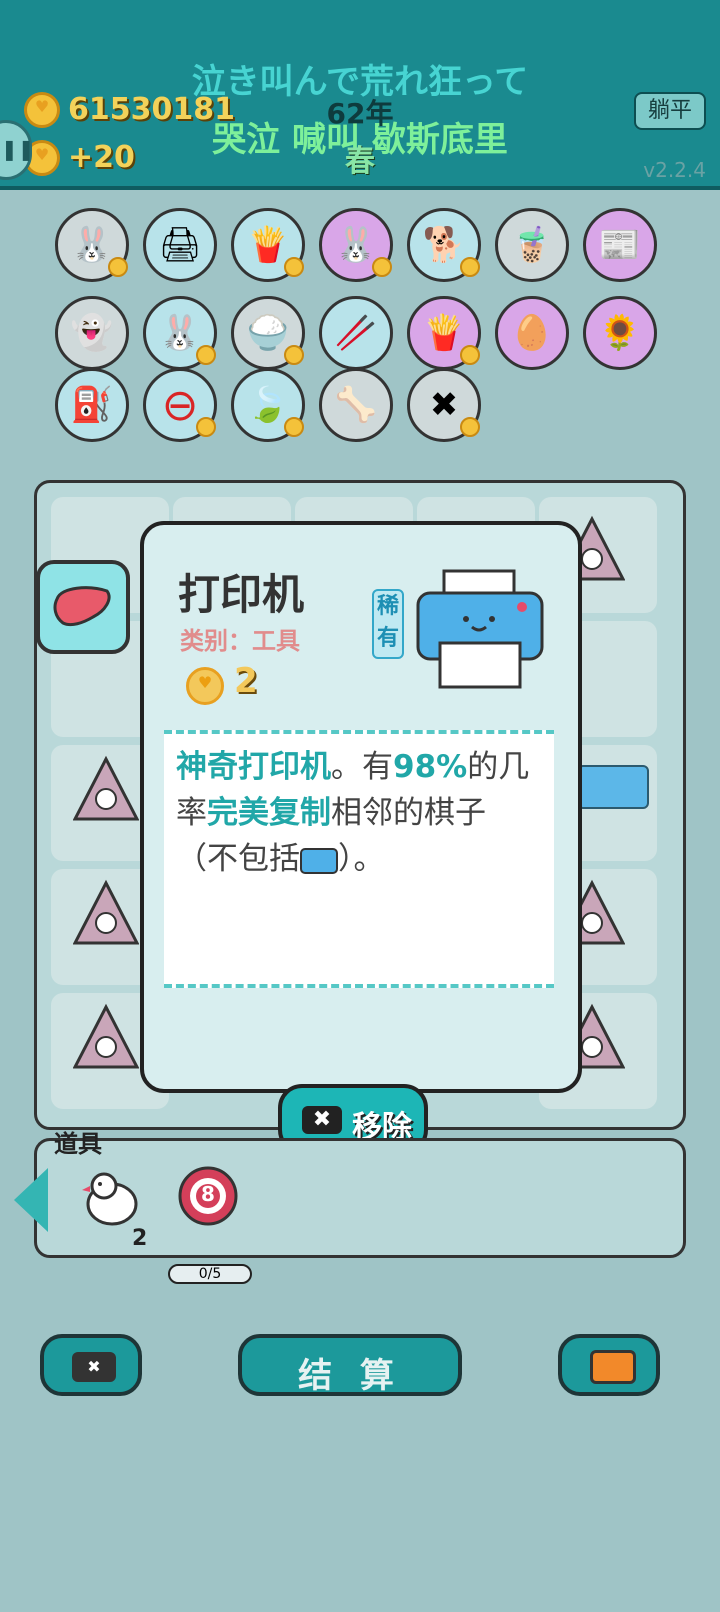 This screenshot has height=1612, width=720. Describe the element at coordinates (253, 767) in the screenshot. I see `desc-highlight: 神奇打印机` at that location.